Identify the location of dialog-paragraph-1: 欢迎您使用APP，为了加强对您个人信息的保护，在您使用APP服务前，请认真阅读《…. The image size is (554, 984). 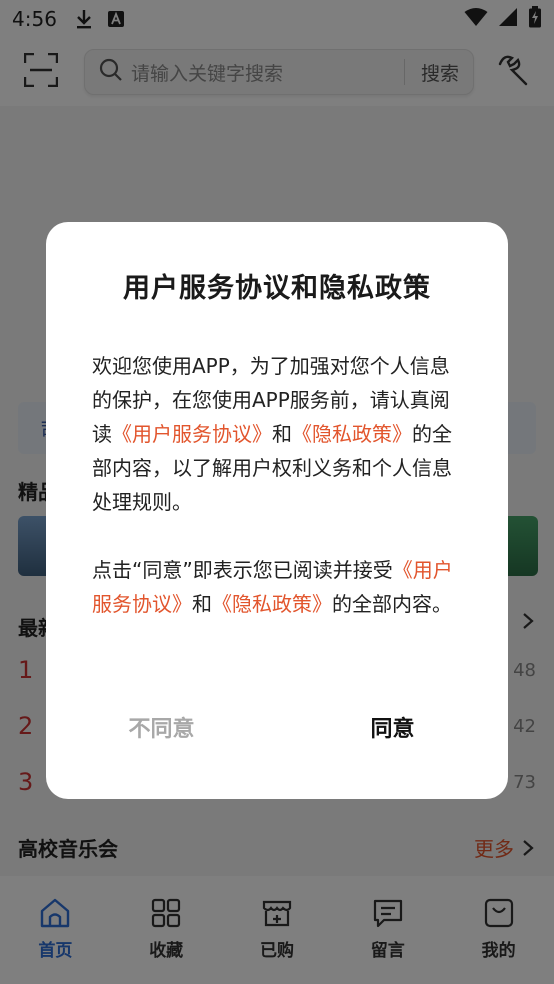
(277, 434).